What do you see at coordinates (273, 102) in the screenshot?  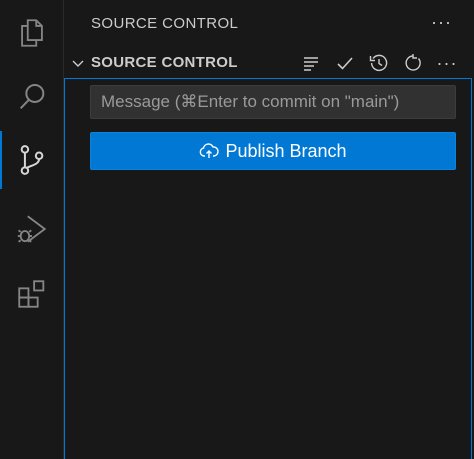 I see `commit-message-input` at bounding box center [273, 102].